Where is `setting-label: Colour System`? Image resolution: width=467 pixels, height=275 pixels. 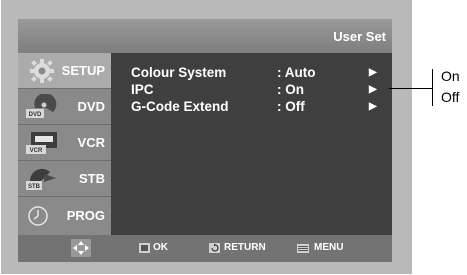 setting-label: Colour System is located at coordinates (179, 72).